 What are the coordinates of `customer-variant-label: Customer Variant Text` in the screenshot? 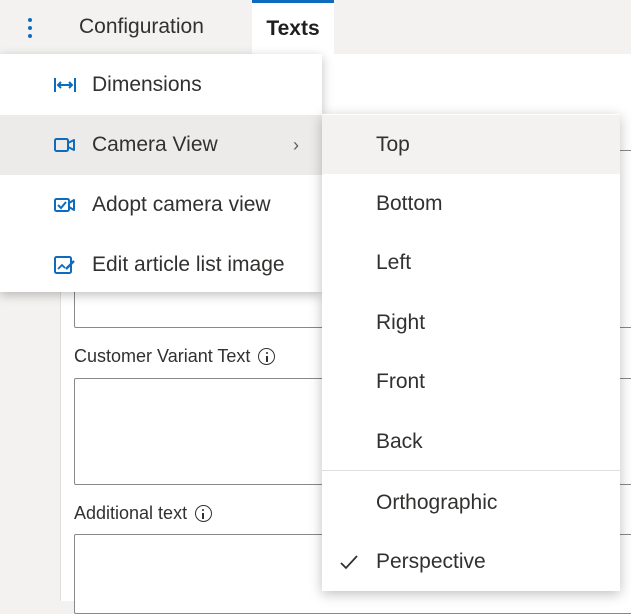 It's located at (175, 356).